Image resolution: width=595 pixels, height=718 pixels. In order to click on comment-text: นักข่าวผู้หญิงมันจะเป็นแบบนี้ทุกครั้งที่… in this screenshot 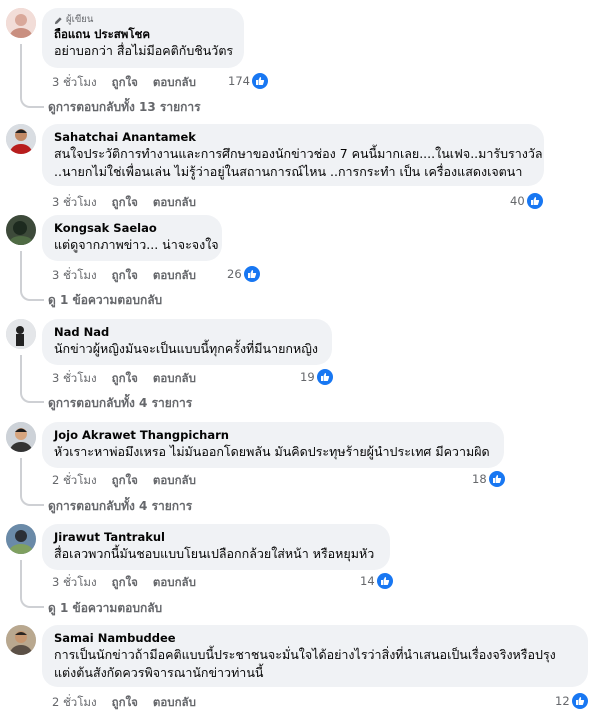, I will do `click(186, 348)`.